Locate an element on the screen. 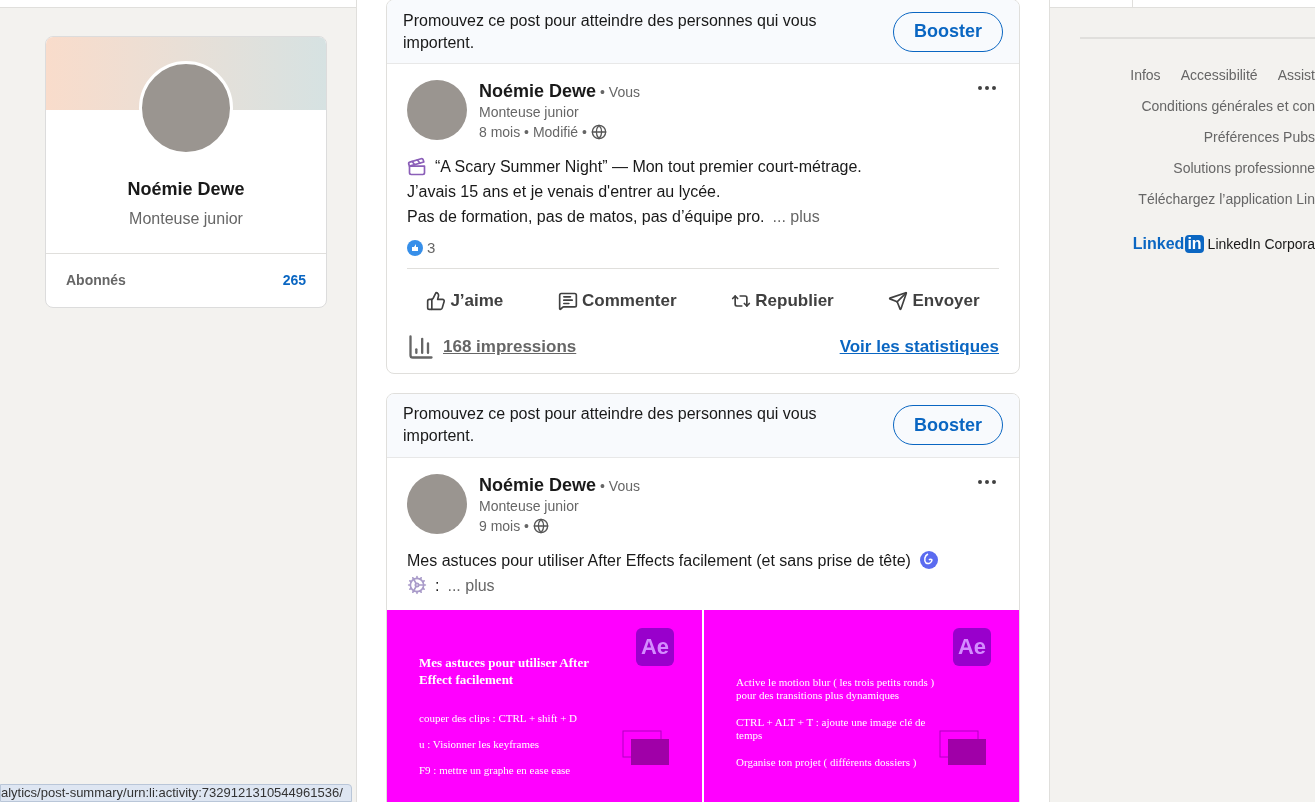 This screenshot has height=802, width=1315. profile-headline: Monteuse junior is located at coordinates (186, 219).